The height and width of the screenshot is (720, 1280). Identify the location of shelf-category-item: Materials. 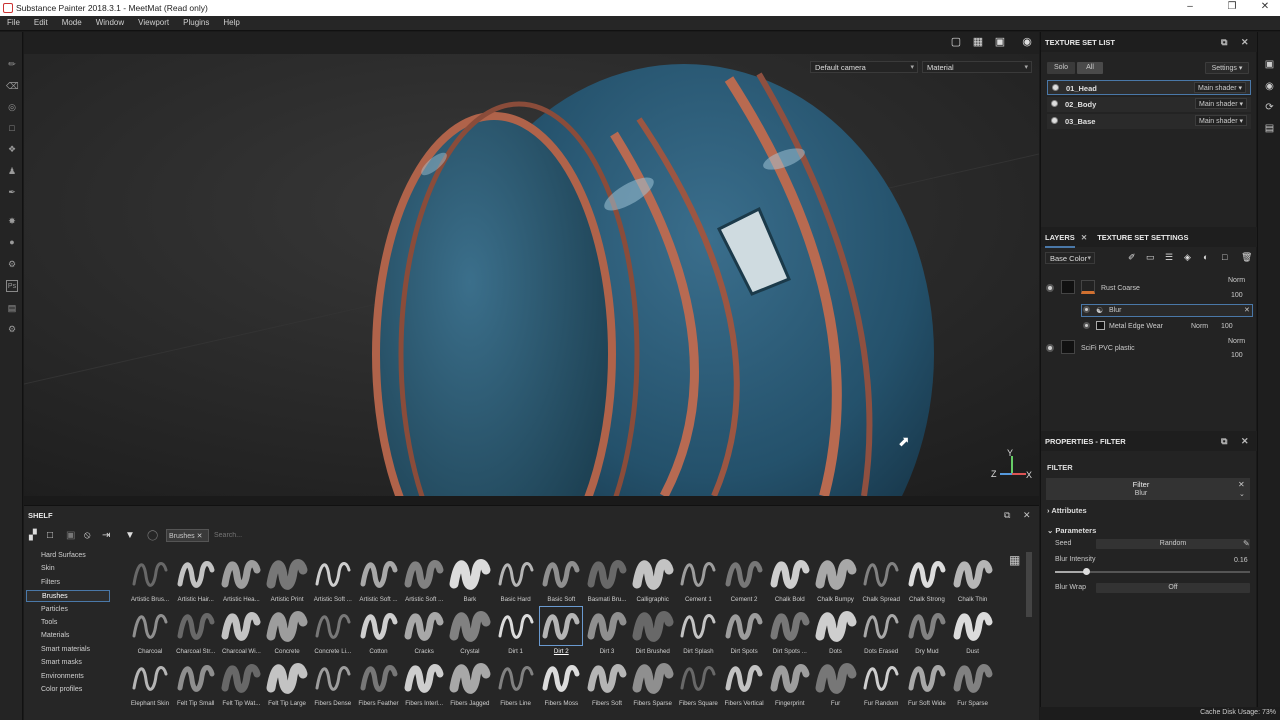
(68, 636).